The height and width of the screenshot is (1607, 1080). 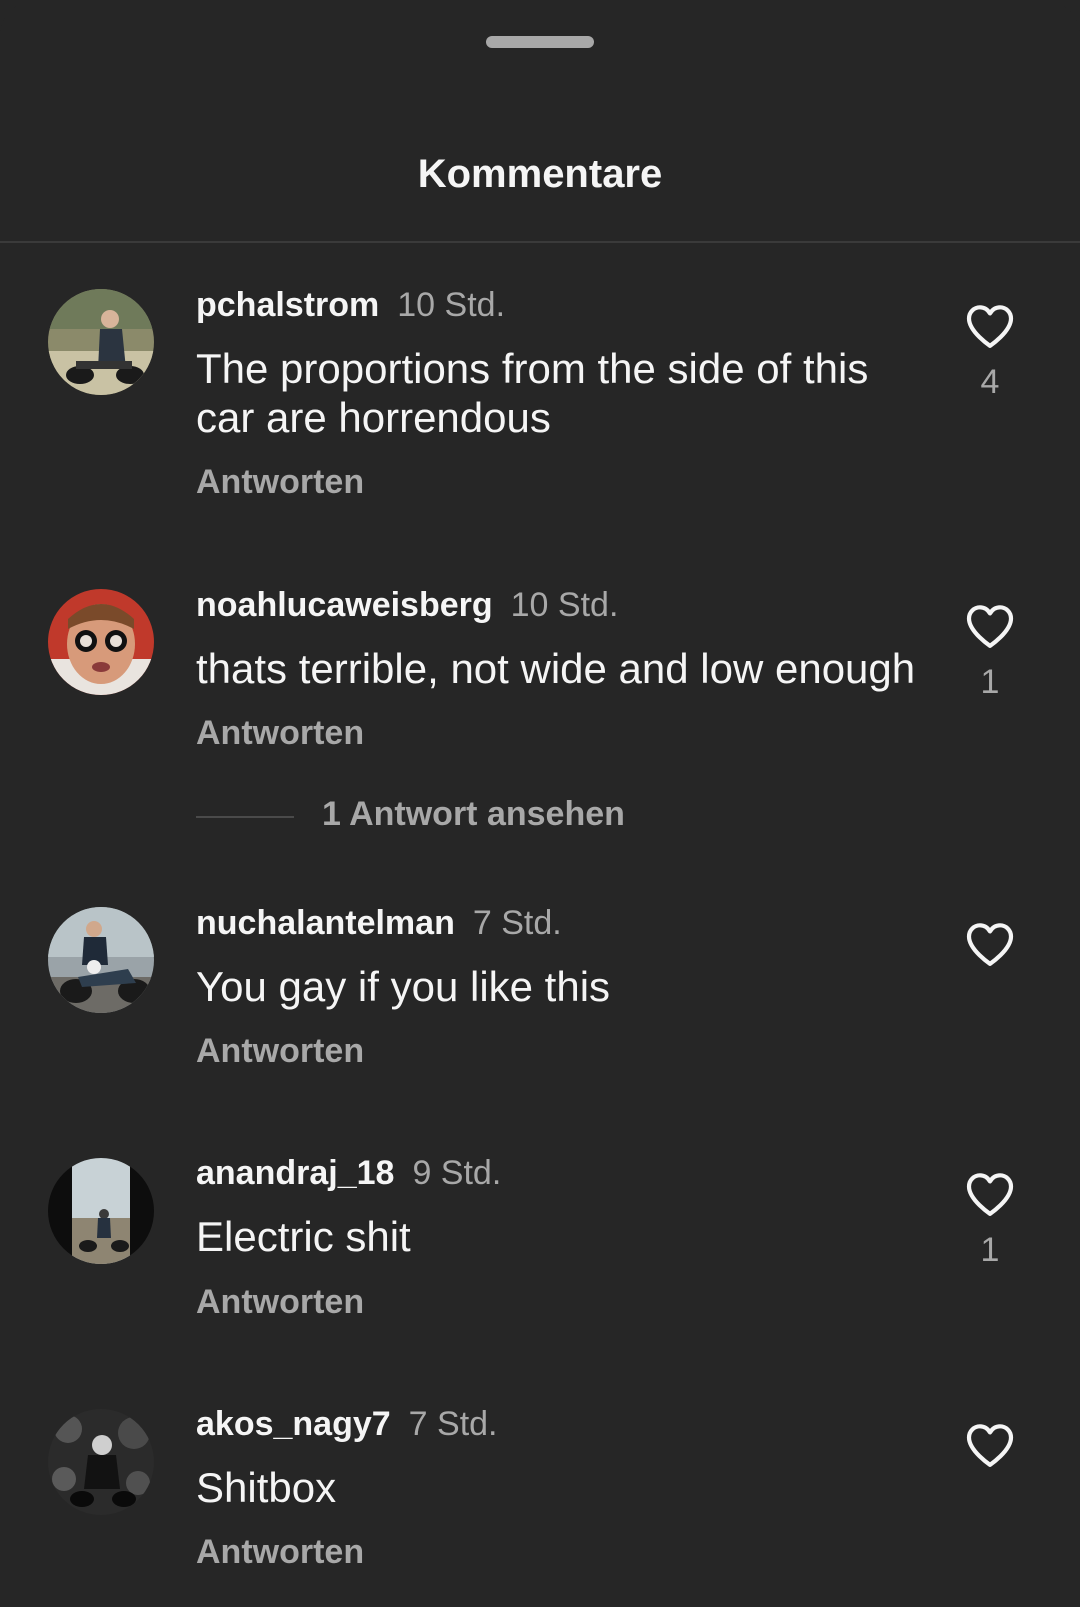 I want to click on comment-meta: anandraj_18 9 Std., so click(x=348, y=1173).